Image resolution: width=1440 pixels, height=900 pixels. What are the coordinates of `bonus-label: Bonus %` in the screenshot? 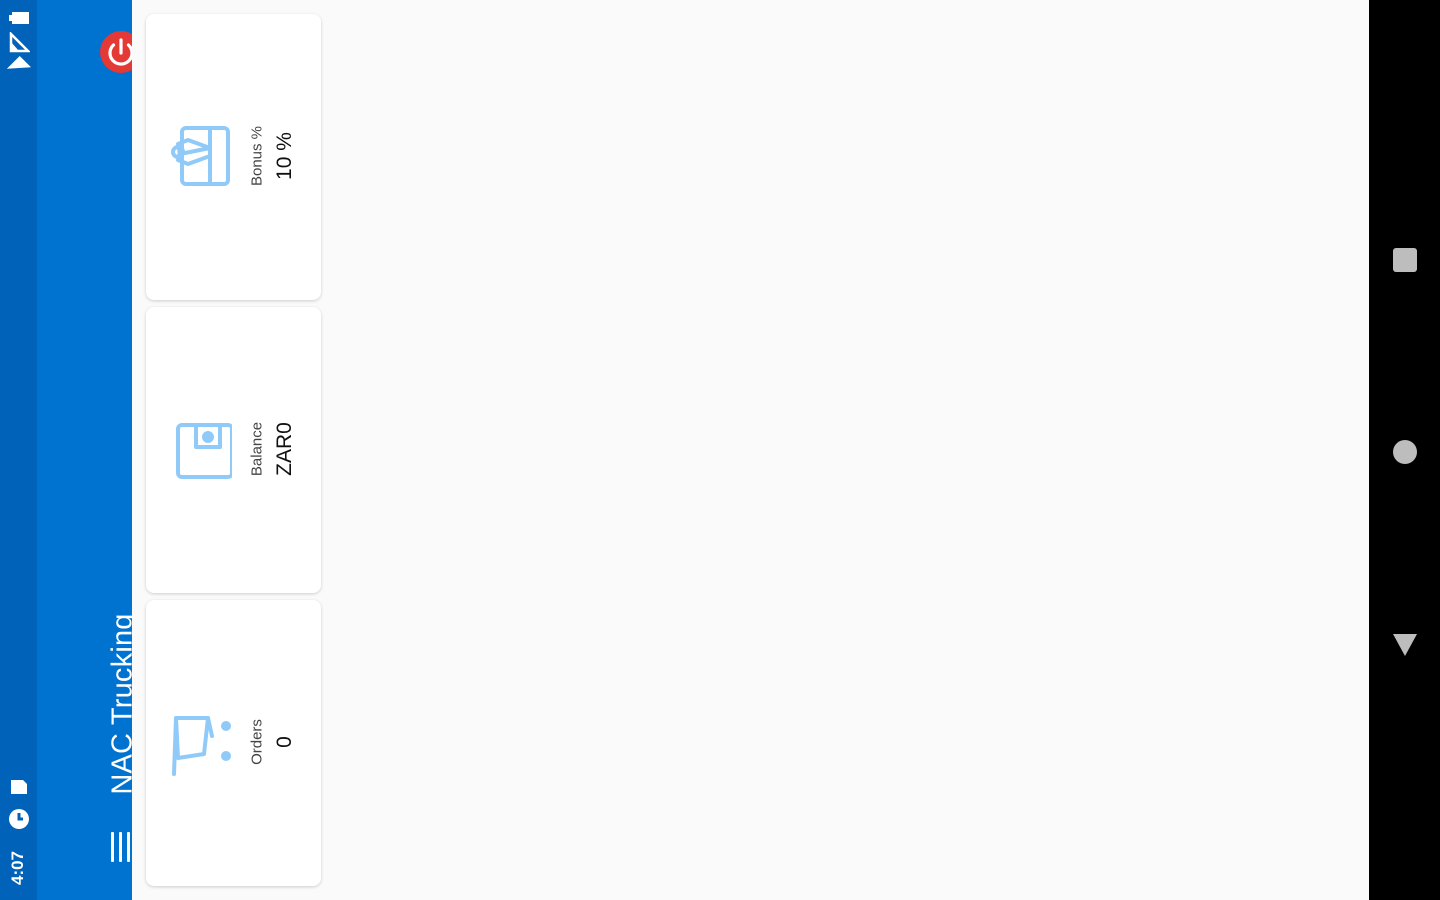 It's located at (257, 156).